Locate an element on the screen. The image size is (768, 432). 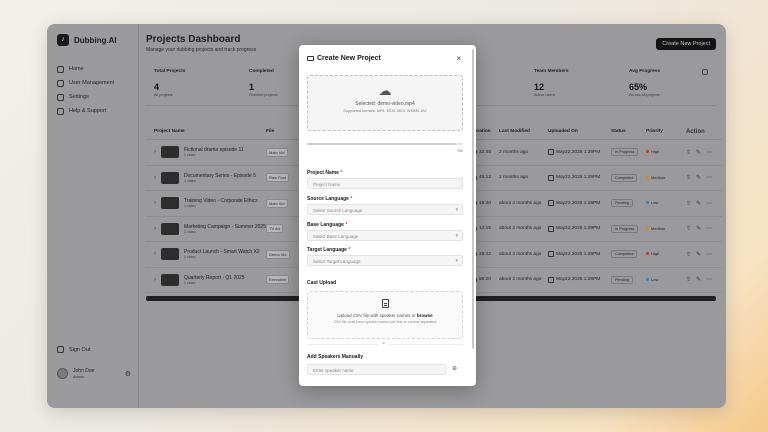
browse-link: browse is located at coordinates (425, 315).